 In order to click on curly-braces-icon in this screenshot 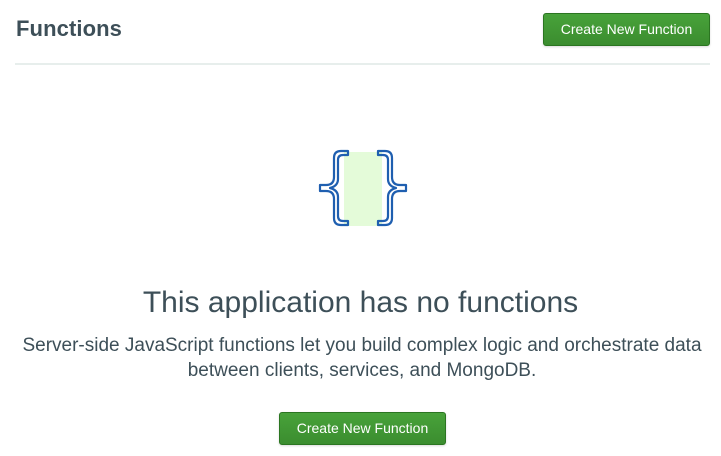, I will do `click(363, 188)`.